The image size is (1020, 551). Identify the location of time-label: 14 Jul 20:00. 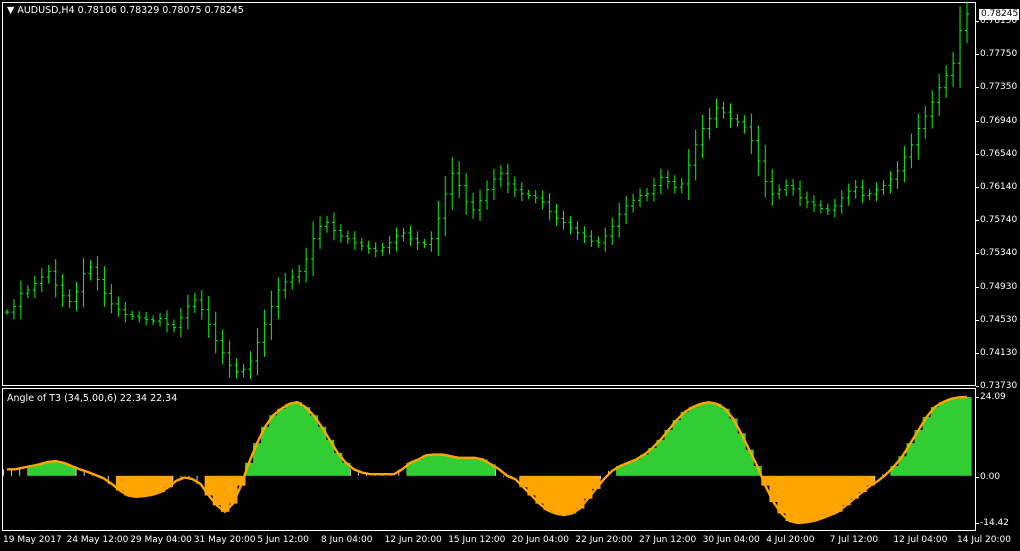
(984, 540).